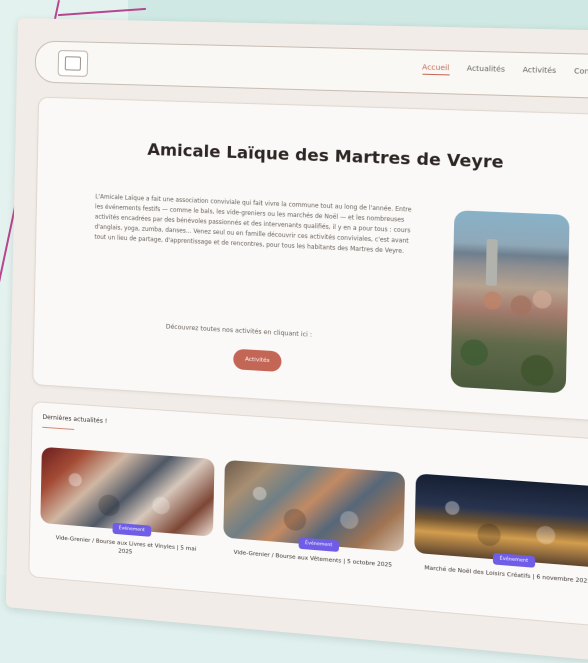 The image size is (588, 663). I want to click on nav-link-home: Accueil, so click(435, 69).